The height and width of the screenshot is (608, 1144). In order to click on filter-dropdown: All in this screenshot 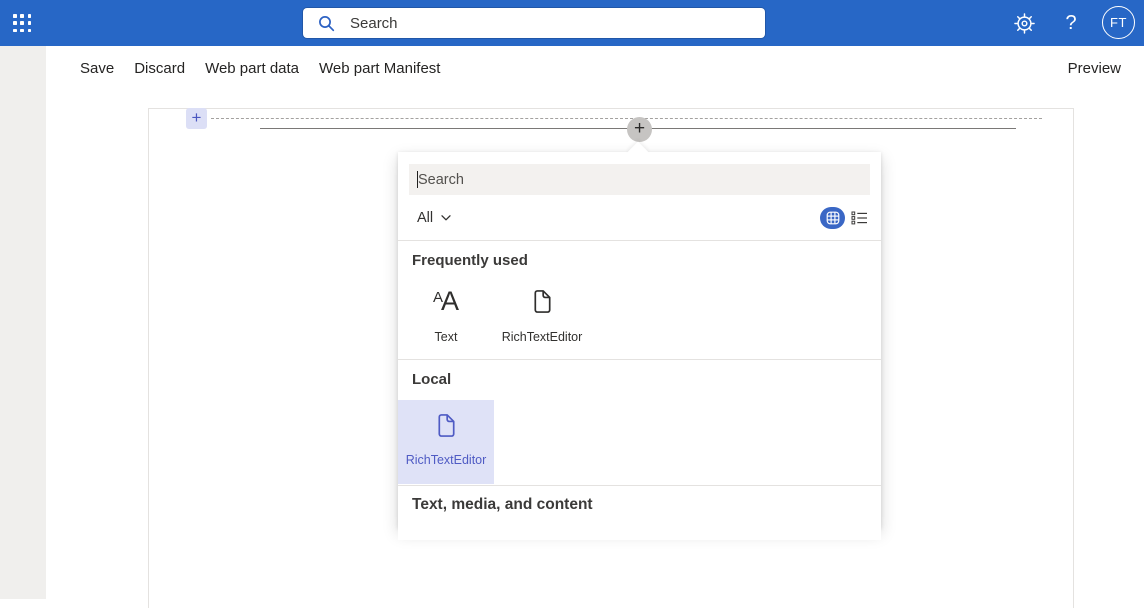, I will do `click(434, 218)`.